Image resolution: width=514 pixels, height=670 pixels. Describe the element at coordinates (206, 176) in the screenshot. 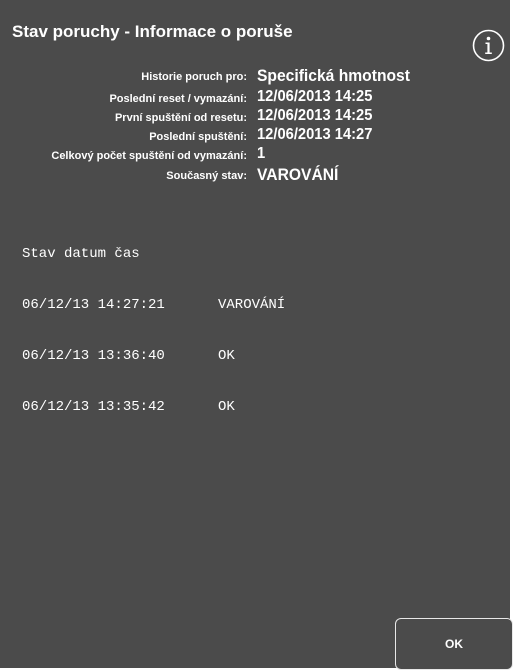

I see `info-label: Současný stav:` at that location.